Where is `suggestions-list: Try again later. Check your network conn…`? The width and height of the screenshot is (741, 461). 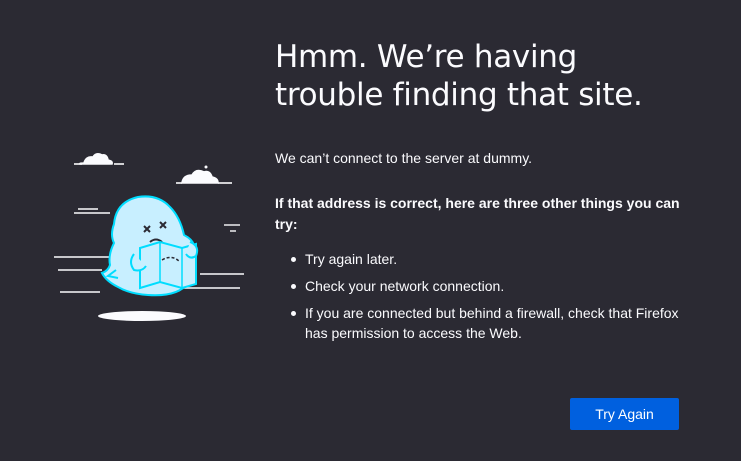 suggestions-list: Try again later. Check your network conn… is located at coordinates (480, 296).